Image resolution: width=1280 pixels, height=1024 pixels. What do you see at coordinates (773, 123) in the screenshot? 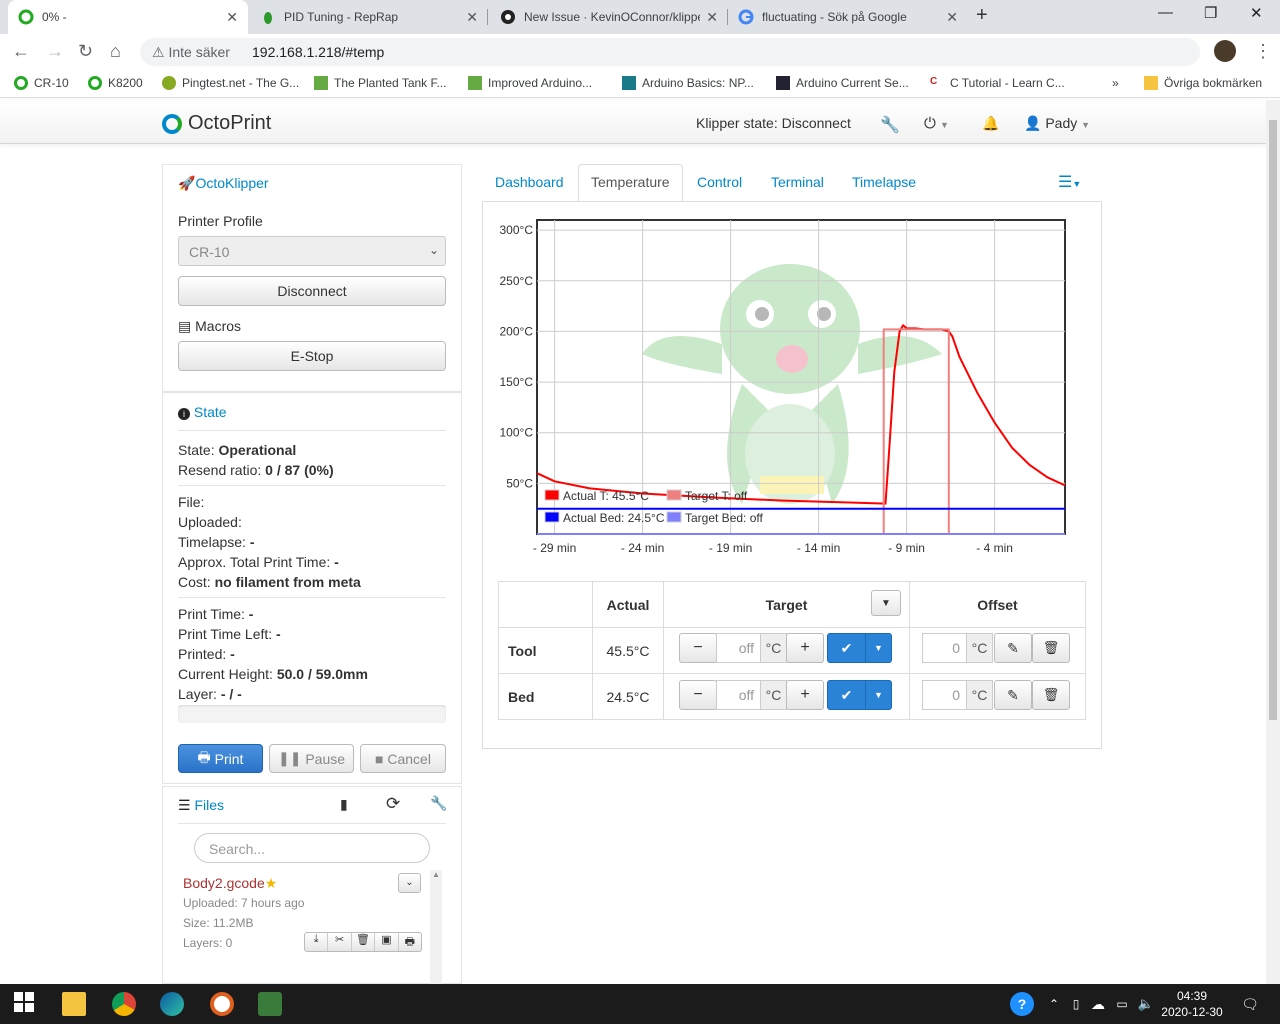
I see `klipper-state: Klipper state: Disconnect` at bounding box center [773, 123].